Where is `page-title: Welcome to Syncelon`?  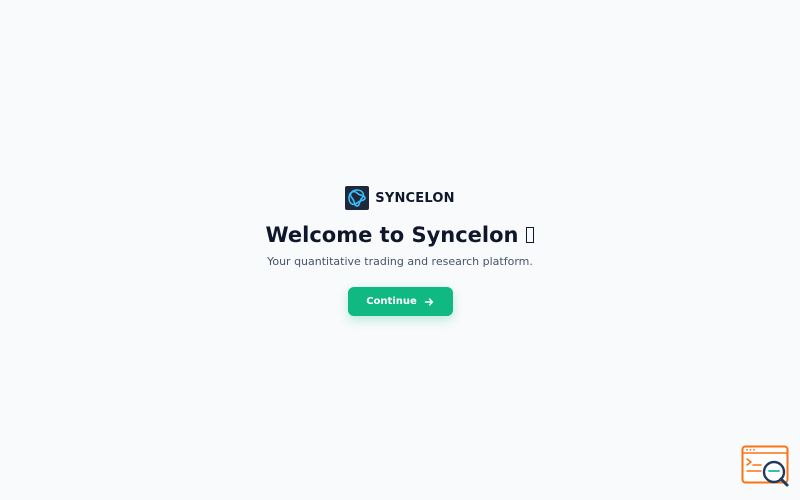 page-title: Welcome to Syncelon is located at coordinates (400, 235).